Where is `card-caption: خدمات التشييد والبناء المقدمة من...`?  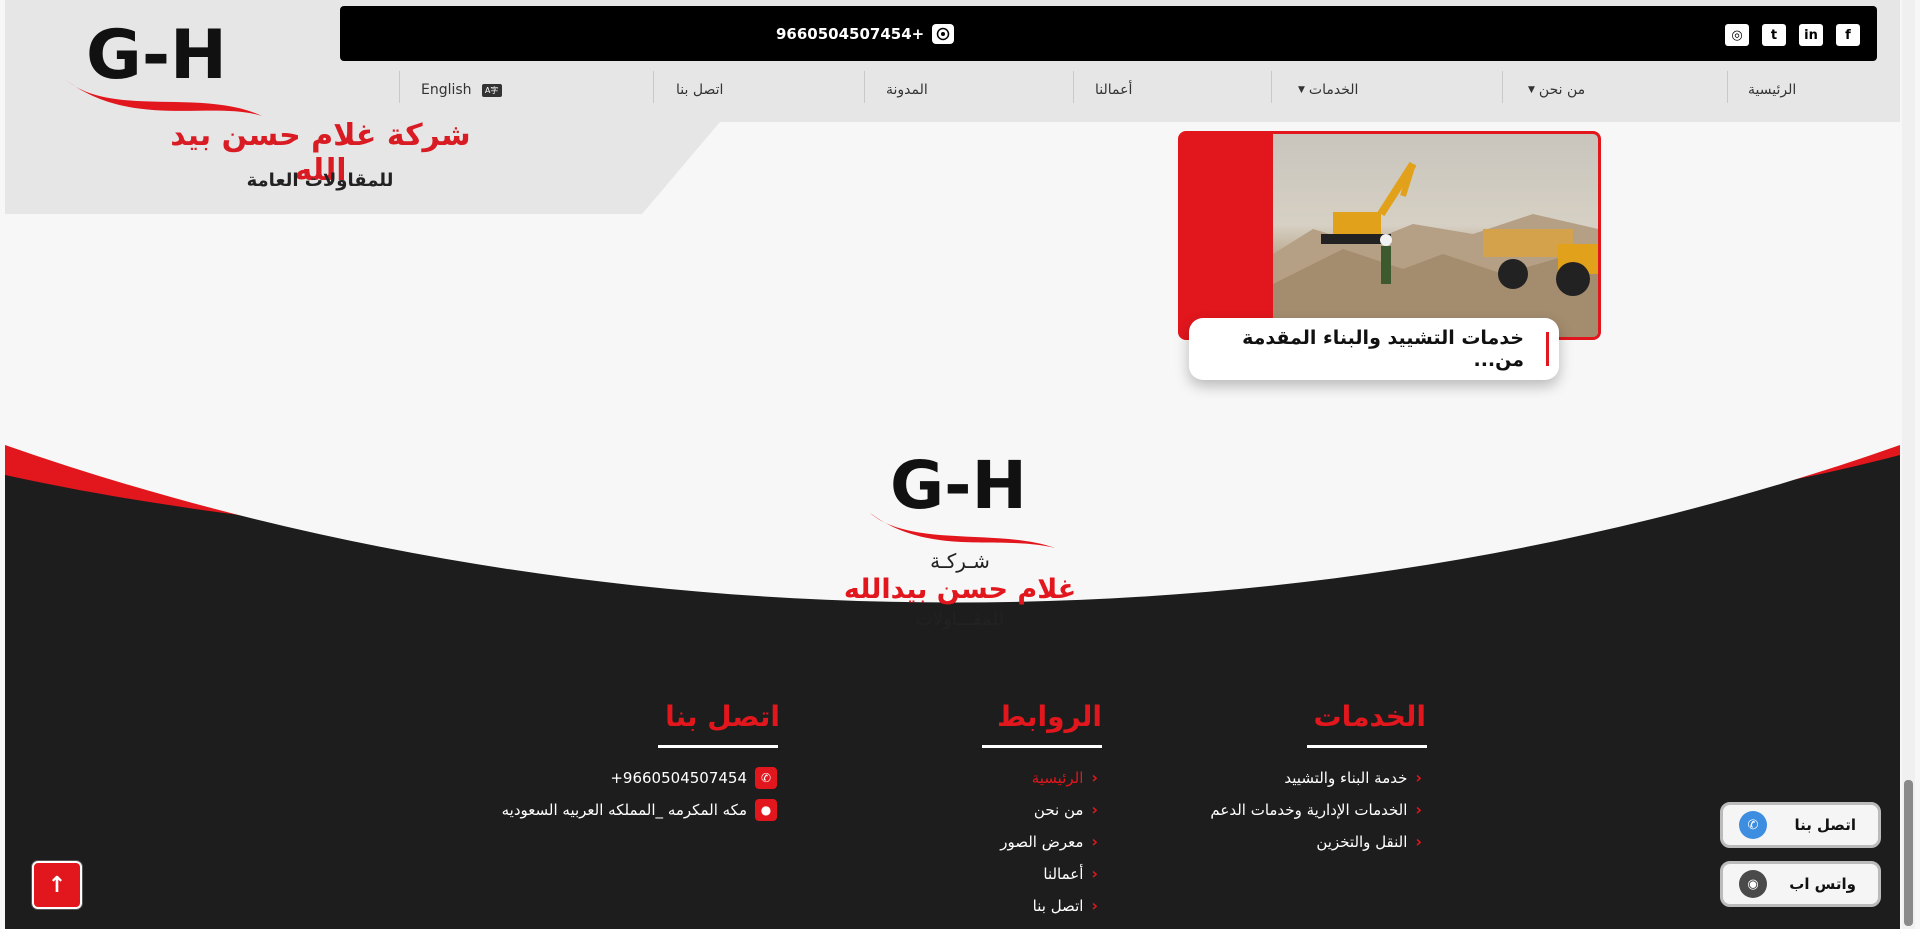
card-caption: خدمات التشييد والبناء المقدمة من... is located at coordinates (1374, 349).